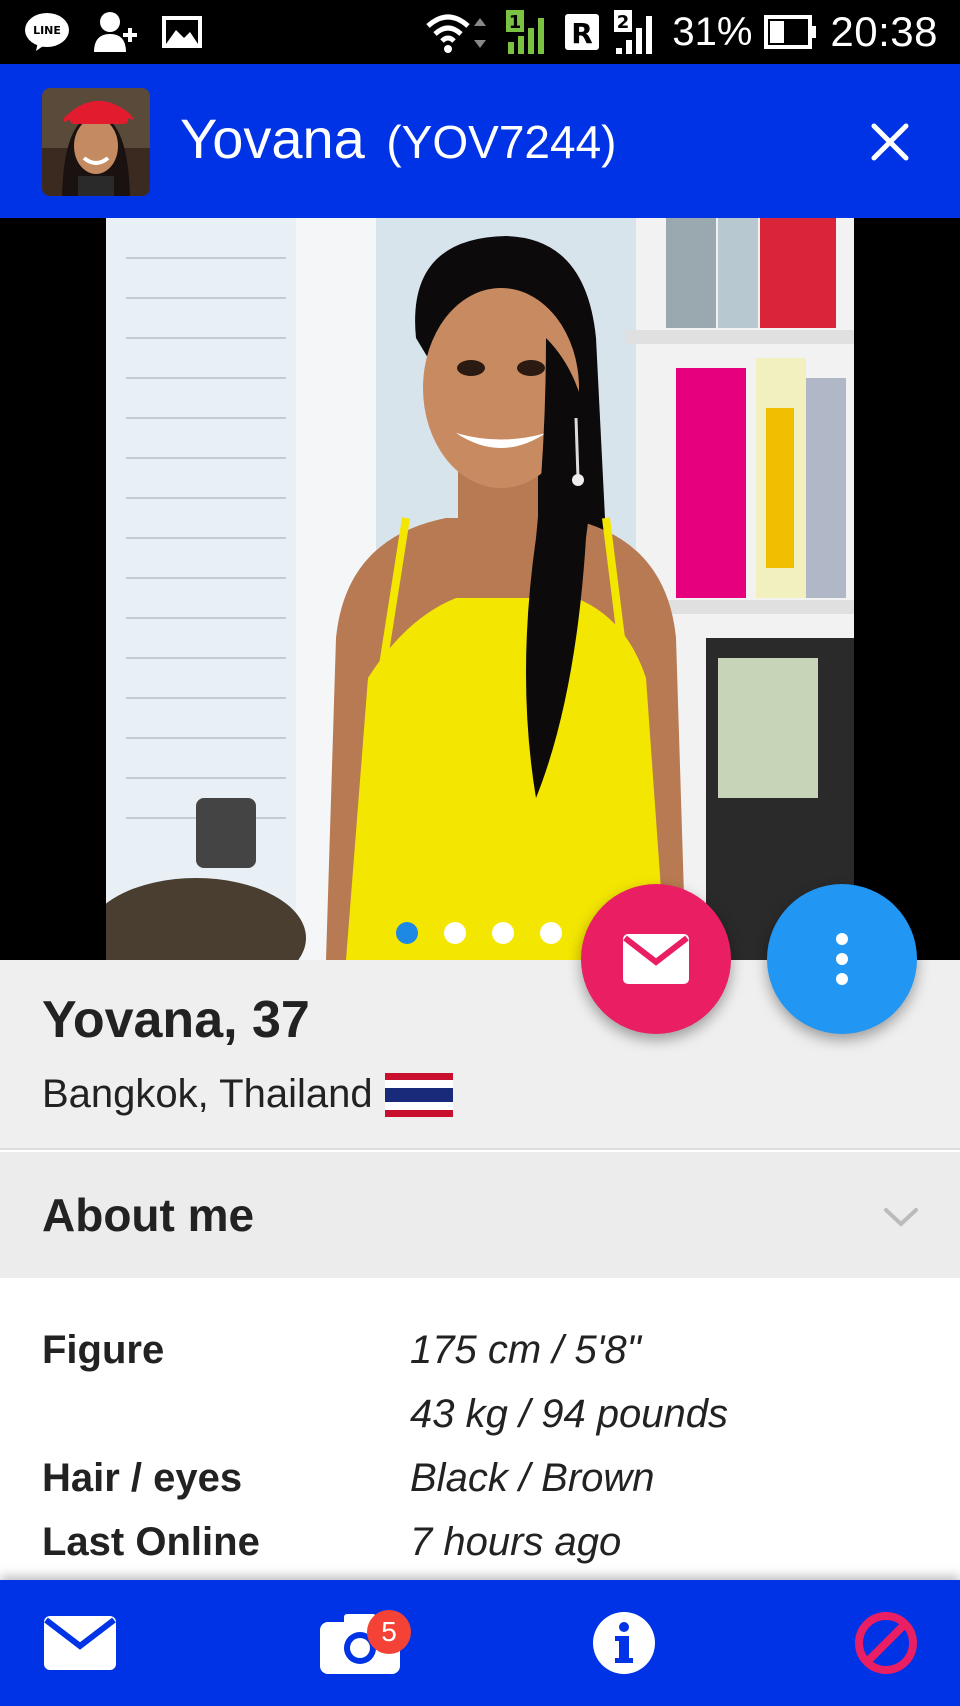 The width and height of the screenshot is (960, 1706). I want to click on nav-block-button, so click(886, 1643).